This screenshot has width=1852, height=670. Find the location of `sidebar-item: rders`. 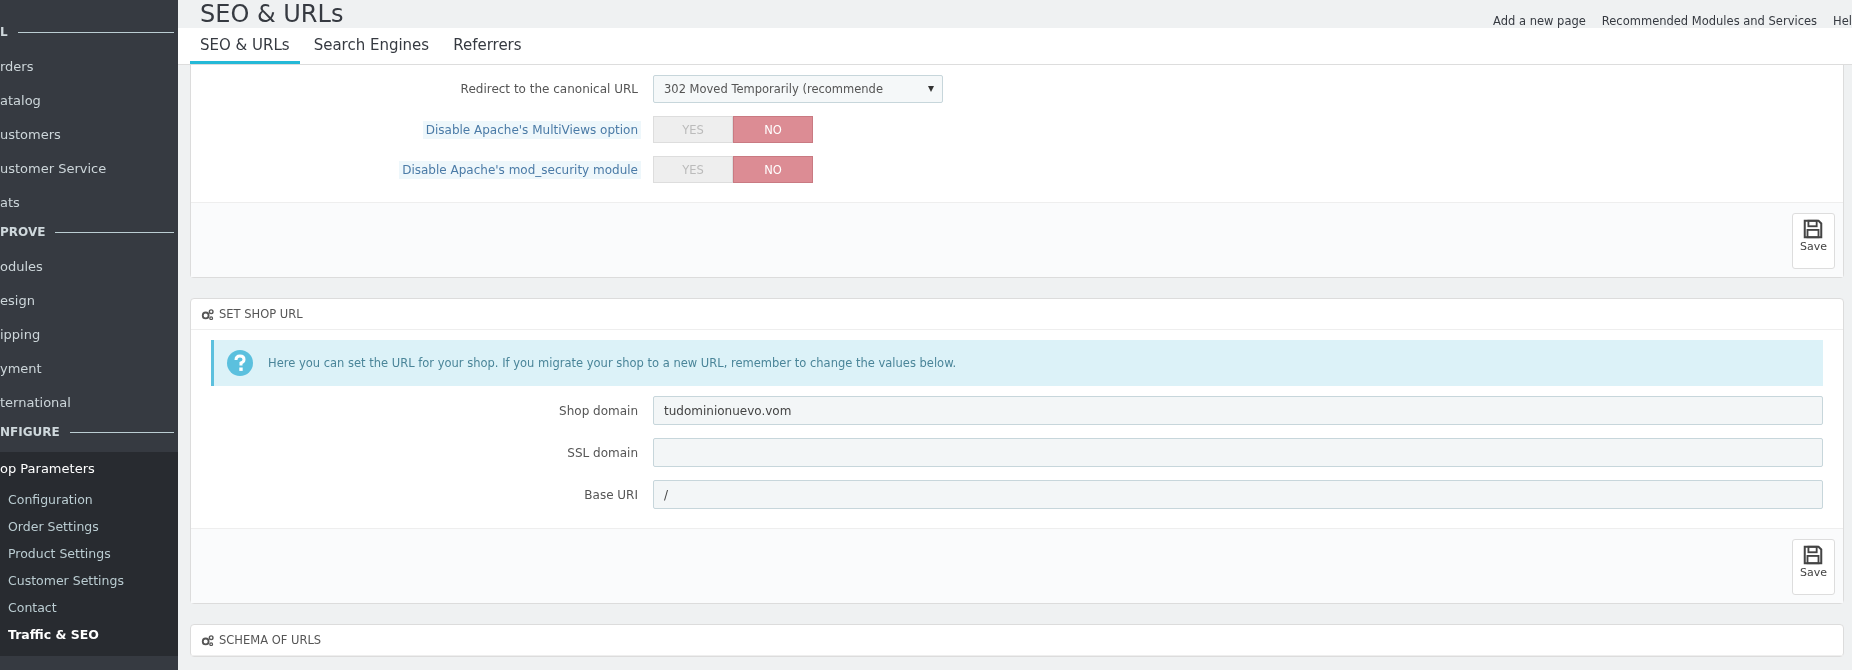

sidebar-item: rders is located at coordinates (89, 67).